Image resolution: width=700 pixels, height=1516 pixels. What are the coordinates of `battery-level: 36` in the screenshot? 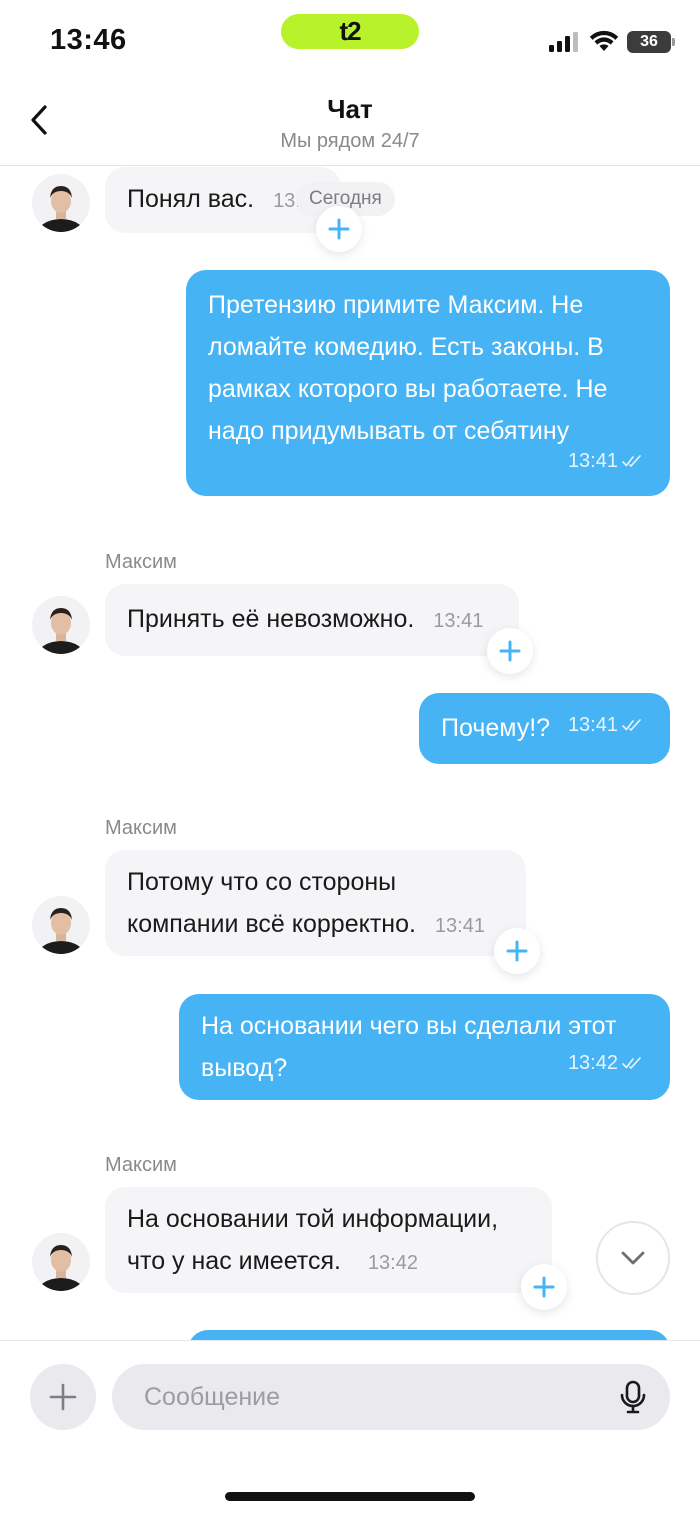 It's located at (649, 41).